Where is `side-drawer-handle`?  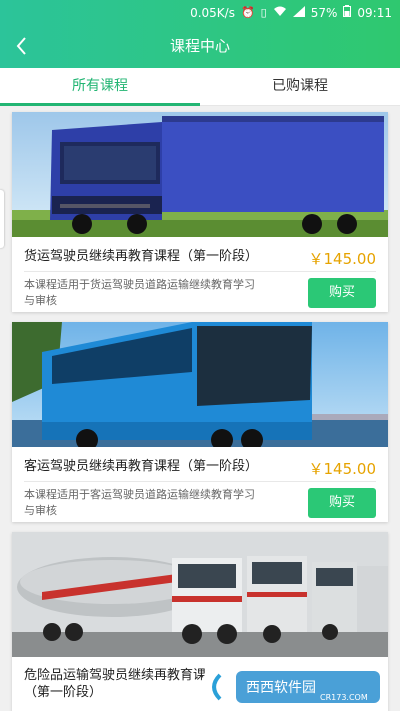
side-drawer-handle is located at coordinates (2, 219).